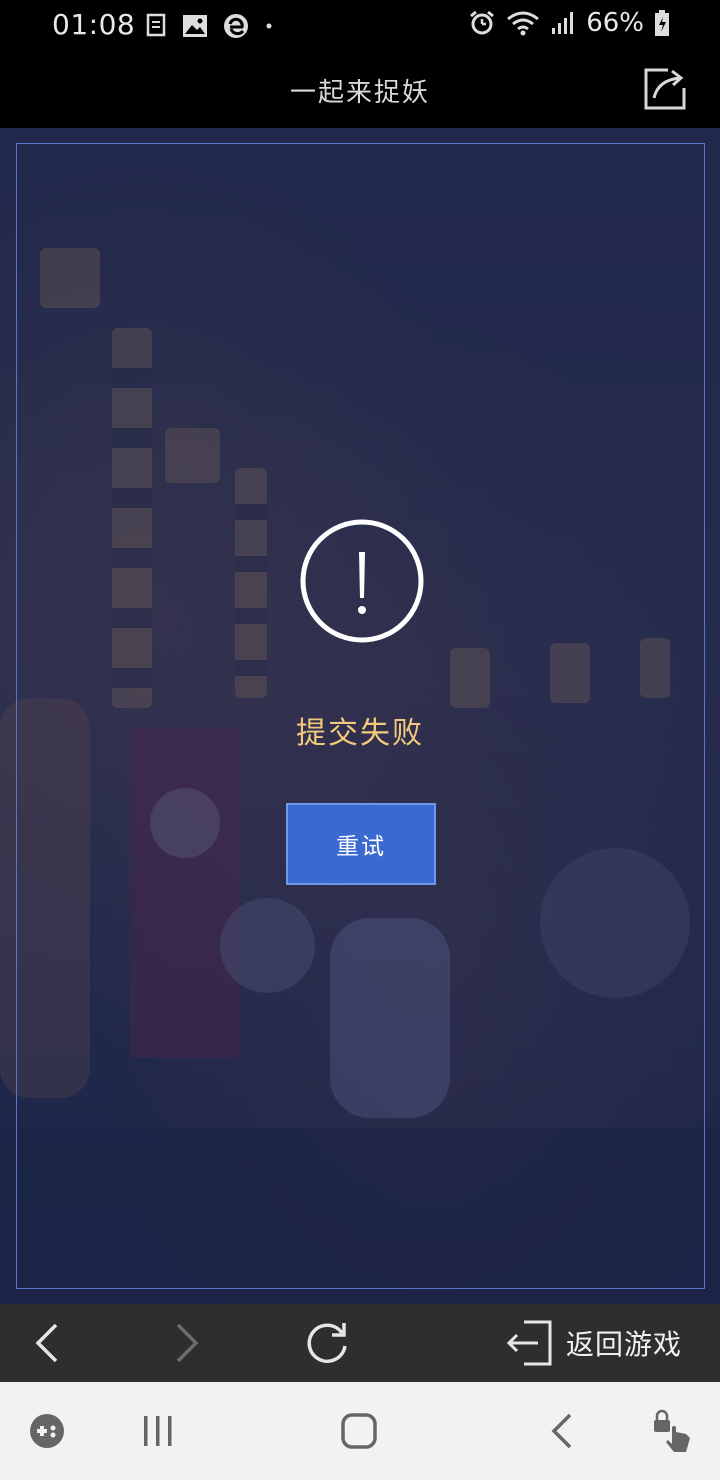  What do you see at coordinates (210, 26) in the screenshot?
I see `status-left-icons` at bounding box center [210, 26].